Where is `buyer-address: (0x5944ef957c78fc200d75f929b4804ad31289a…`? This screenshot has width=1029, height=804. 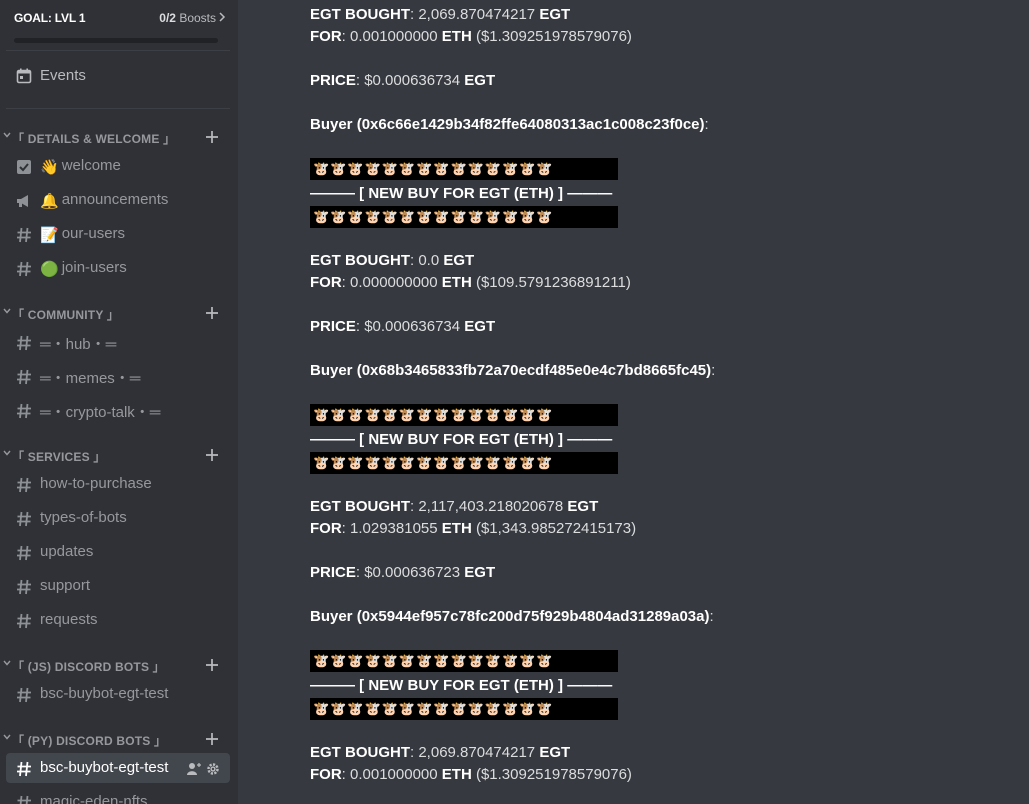
buyer-address: (0x5944ef957c78fc200d75f929b4804ad31289a… is located at coordinates (533, 616).